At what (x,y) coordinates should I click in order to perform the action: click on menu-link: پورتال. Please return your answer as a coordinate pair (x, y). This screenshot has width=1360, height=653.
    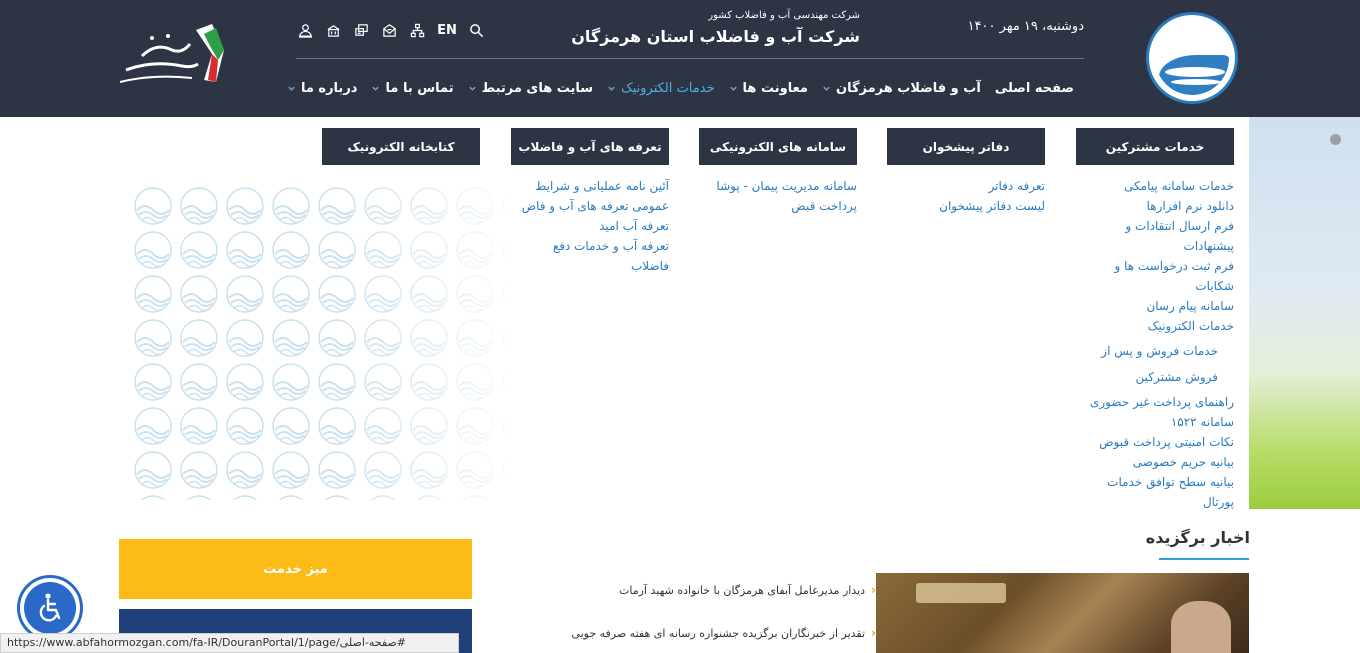
    Looking at the image, I should click on (1155, 502).